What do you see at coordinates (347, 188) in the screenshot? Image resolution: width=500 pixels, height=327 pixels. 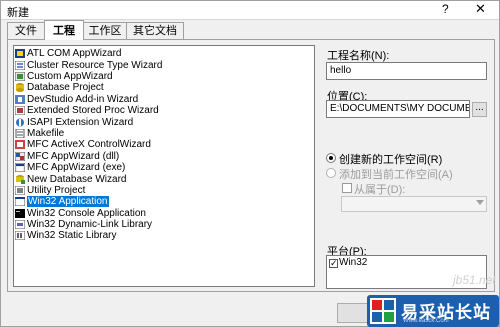 I see `dependency-checkbox` at bounding box center [347, 188].